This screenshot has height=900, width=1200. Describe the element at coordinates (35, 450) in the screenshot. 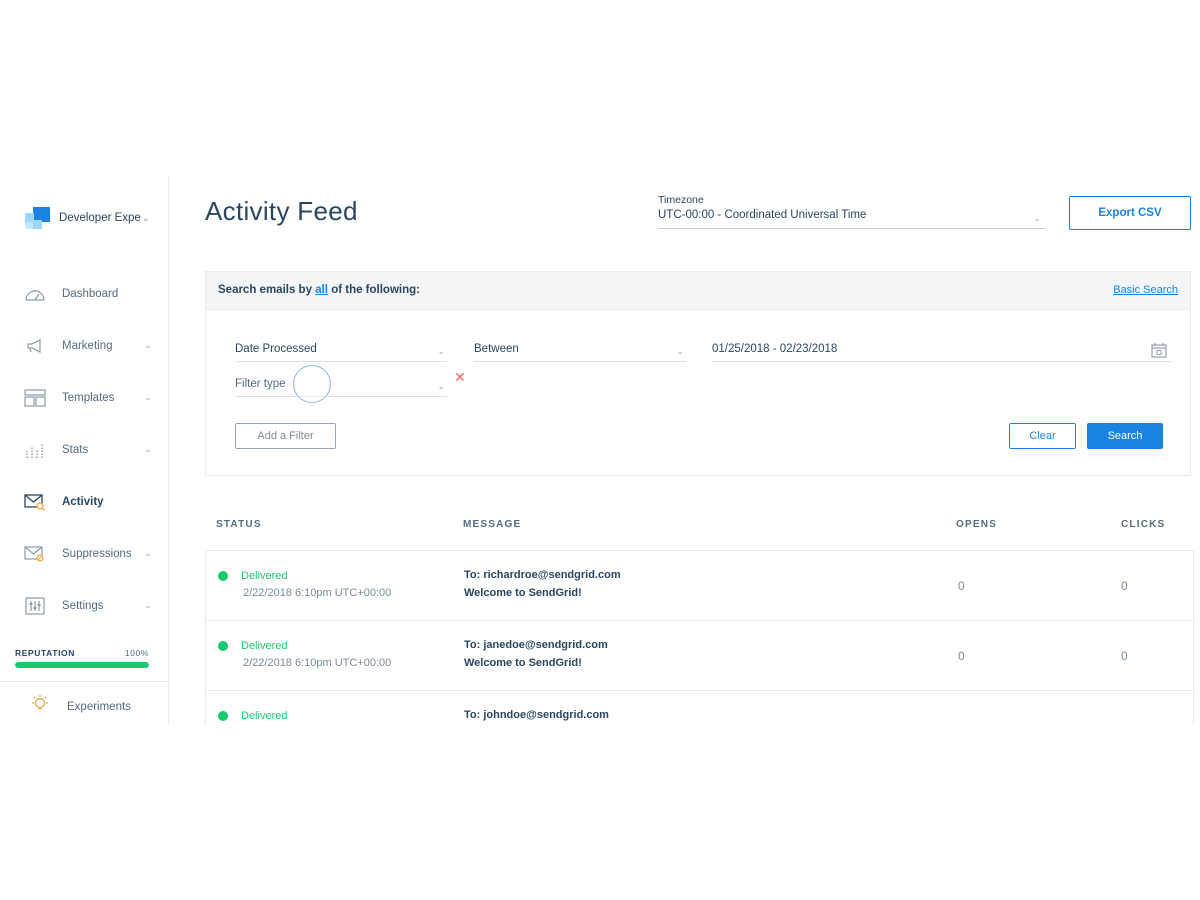

I see `bar-chart-icon` at that location.